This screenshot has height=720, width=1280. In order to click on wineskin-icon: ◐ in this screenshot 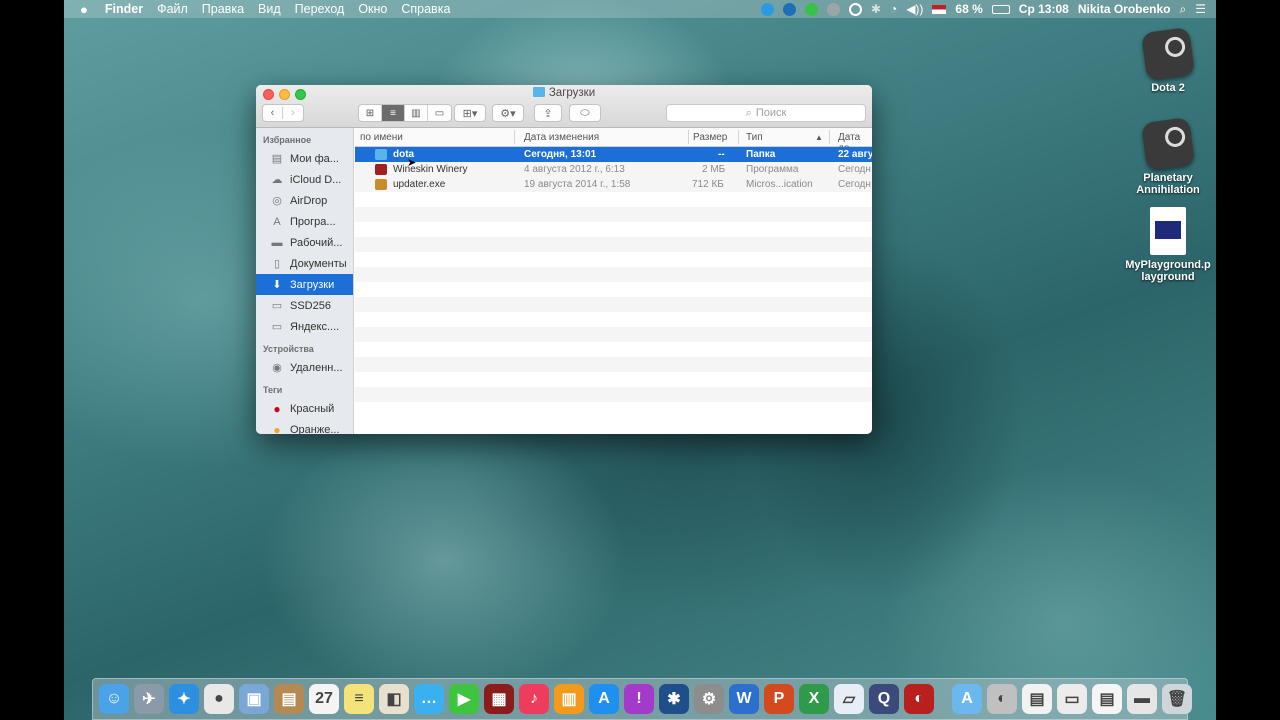, I will do `click(919, 699)`.